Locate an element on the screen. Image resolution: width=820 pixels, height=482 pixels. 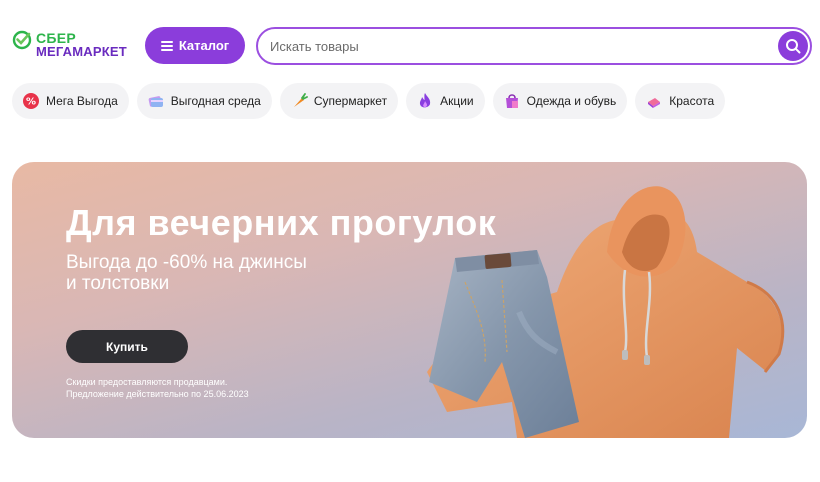
search-input is located at coordinates (520, 46).